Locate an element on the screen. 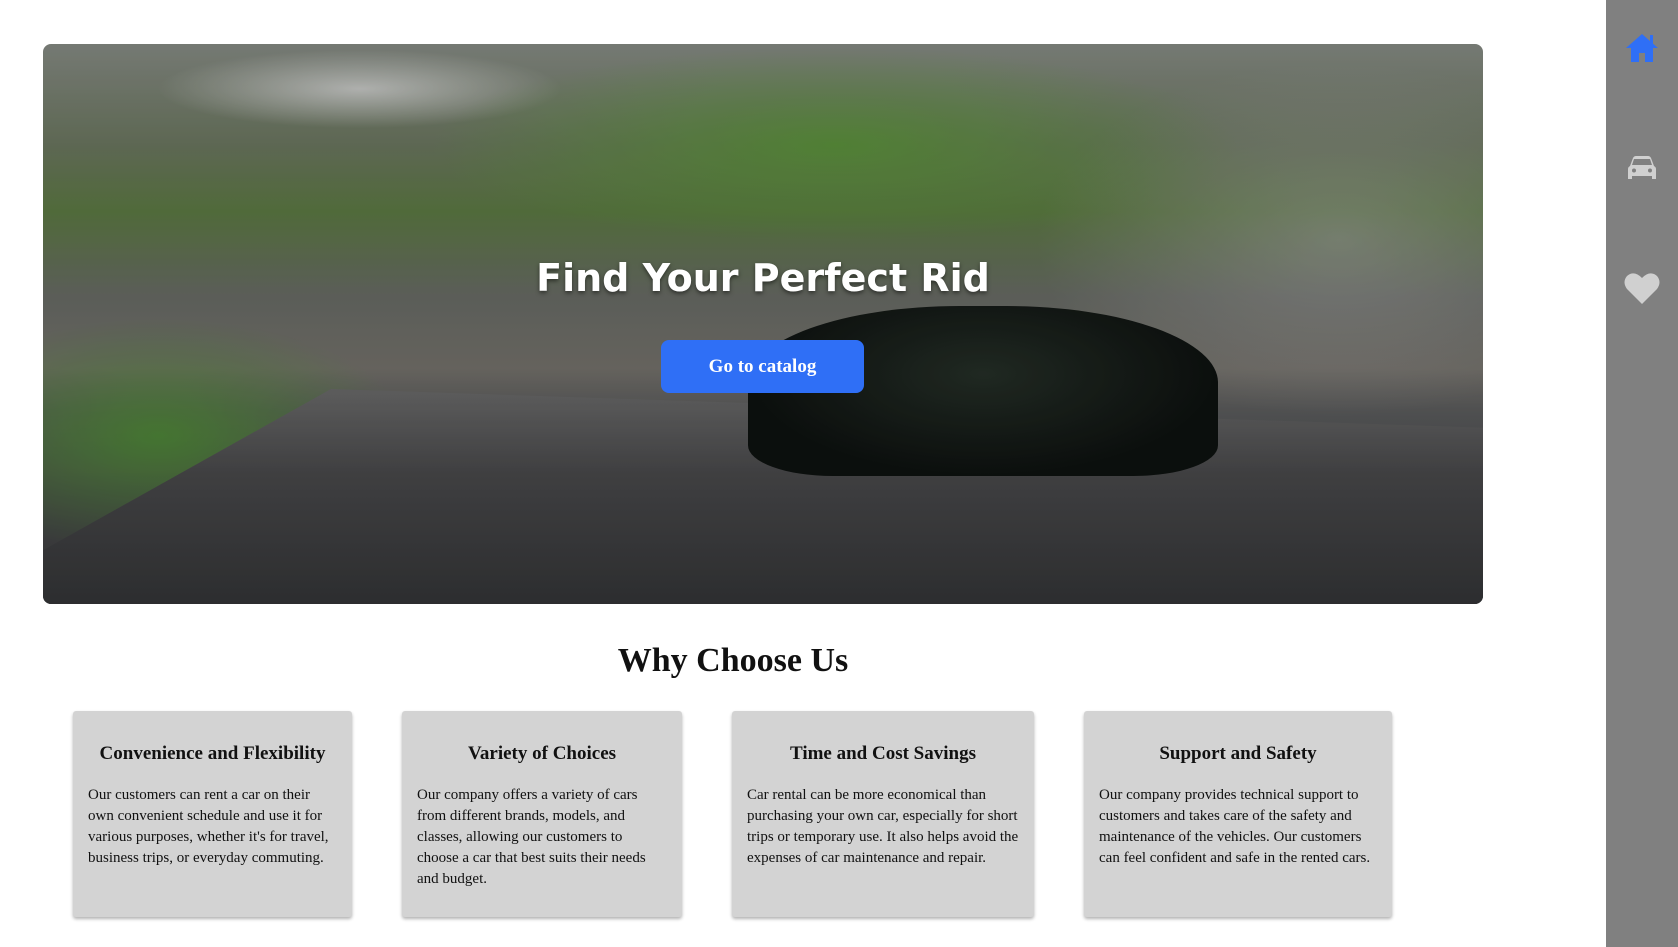 This screenshot has width=1678, height=947. car-icon is located at coordinates (1642, 167).